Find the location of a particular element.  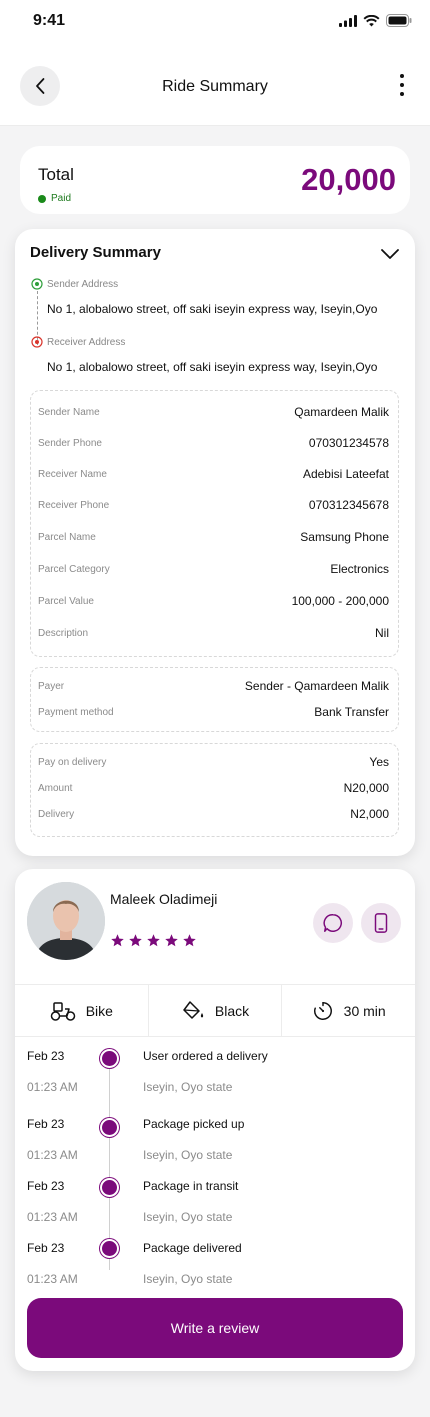

detail-row: Description Nil is located at coordinates (213, 633).